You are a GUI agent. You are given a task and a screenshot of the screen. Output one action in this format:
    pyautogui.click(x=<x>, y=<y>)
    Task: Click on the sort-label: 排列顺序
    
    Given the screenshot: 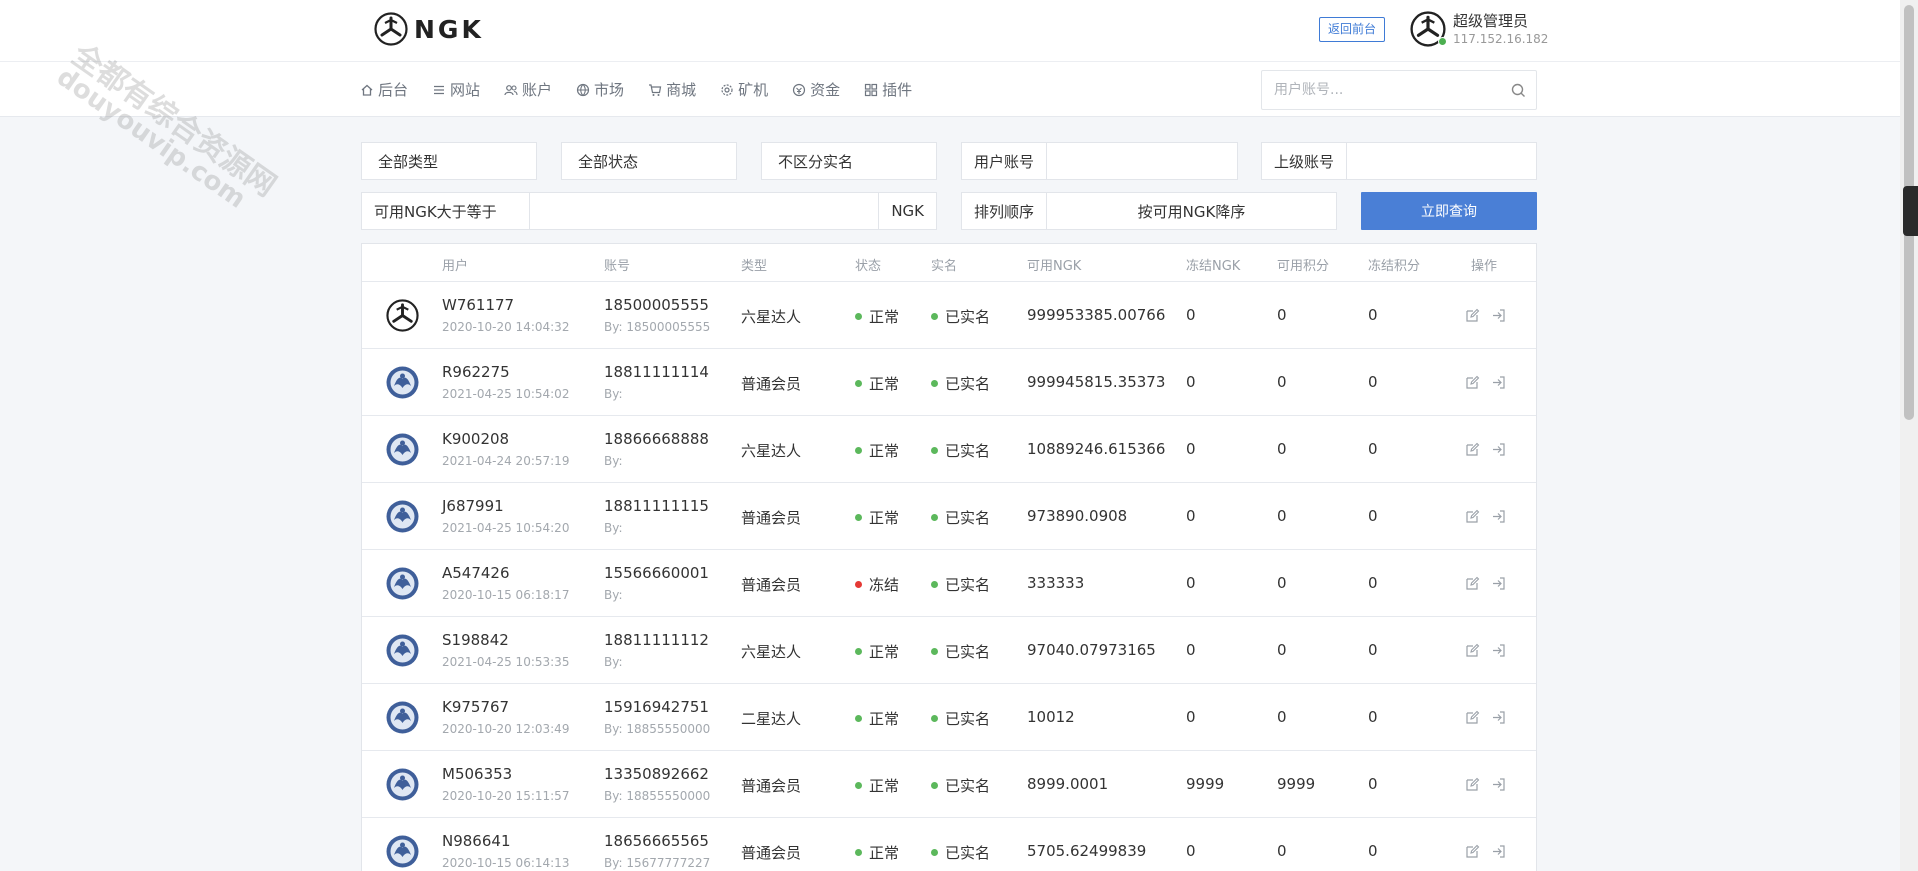 What is the action you would take?
    pyautogui.click(x=1005, y=211)
    